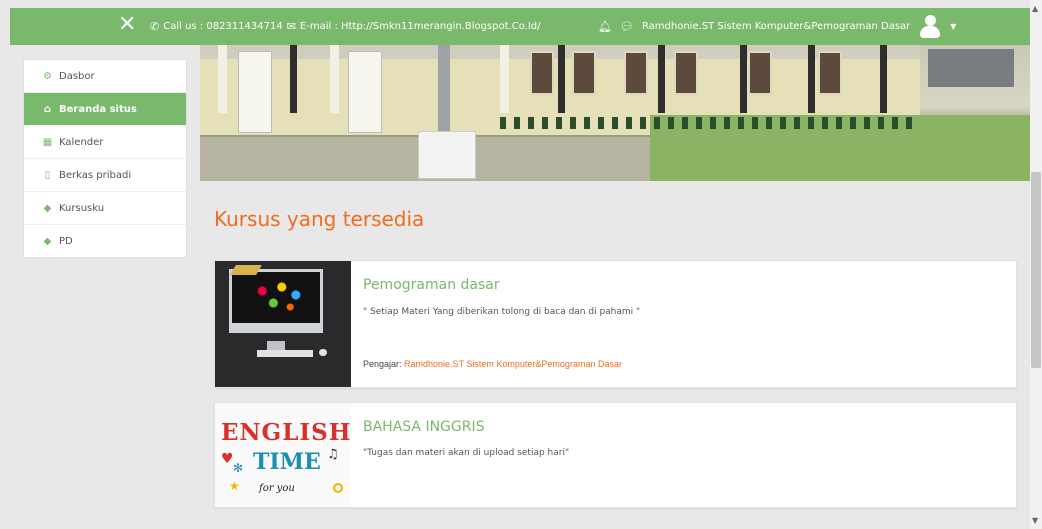  I want to click on banner-shed, so click(971, 68).